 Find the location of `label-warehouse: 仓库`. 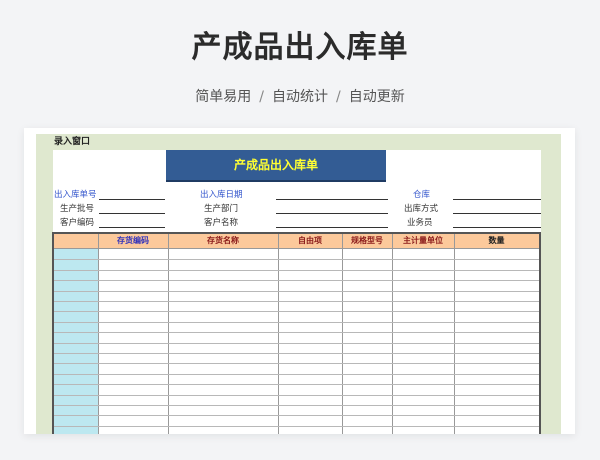

label-warehouse: 仓库 is located at coordinates (422, 195).